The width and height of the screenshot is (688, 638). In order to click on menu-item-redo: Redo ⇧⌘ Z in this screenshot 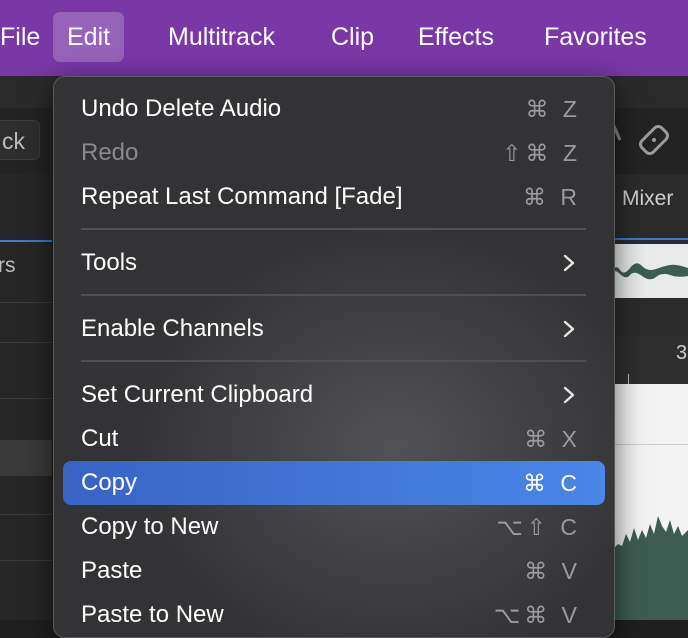, I will do `click(334, 153)`.